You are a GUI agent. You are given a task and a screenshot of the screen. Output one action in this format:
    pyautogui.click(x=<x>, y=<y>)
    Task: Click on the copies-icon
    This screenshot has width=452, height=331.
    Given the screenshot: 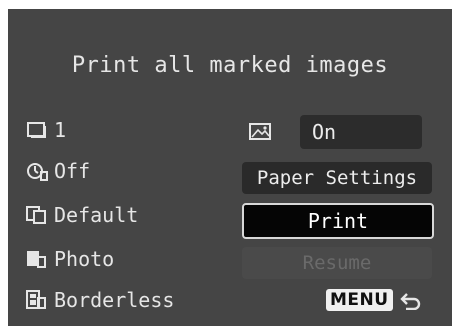 What is the action you would take?
    pyautogui.click(x=37, y=130)
    